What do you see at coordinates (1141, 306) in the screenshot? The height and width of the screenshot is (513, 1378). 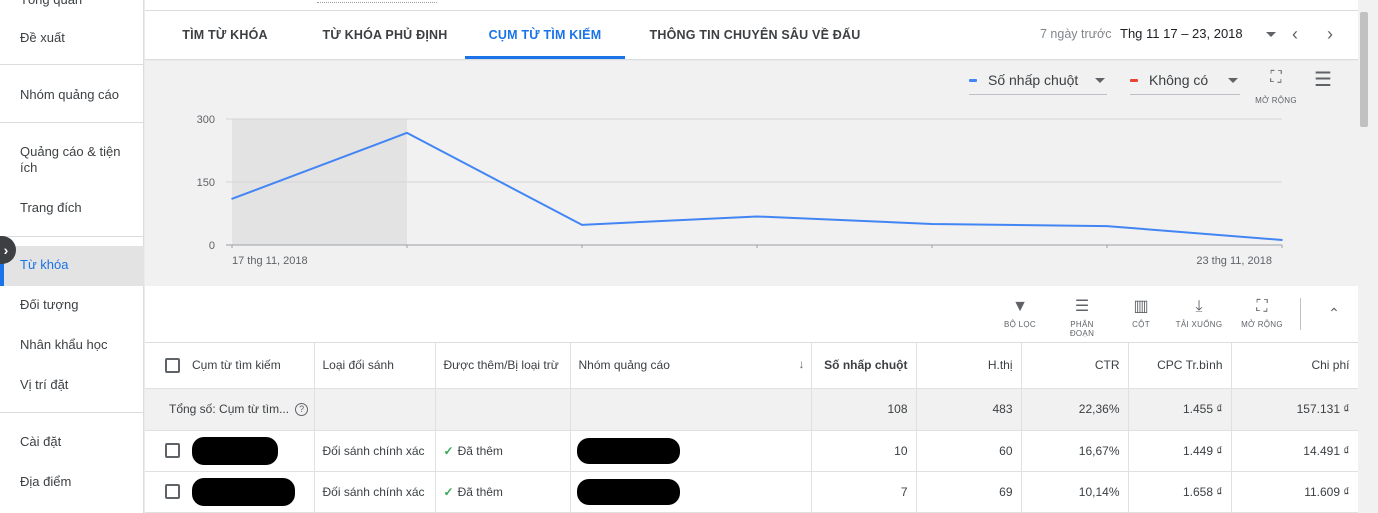 I see `columns-icon: ▥` at bounding box center [1141, 306].